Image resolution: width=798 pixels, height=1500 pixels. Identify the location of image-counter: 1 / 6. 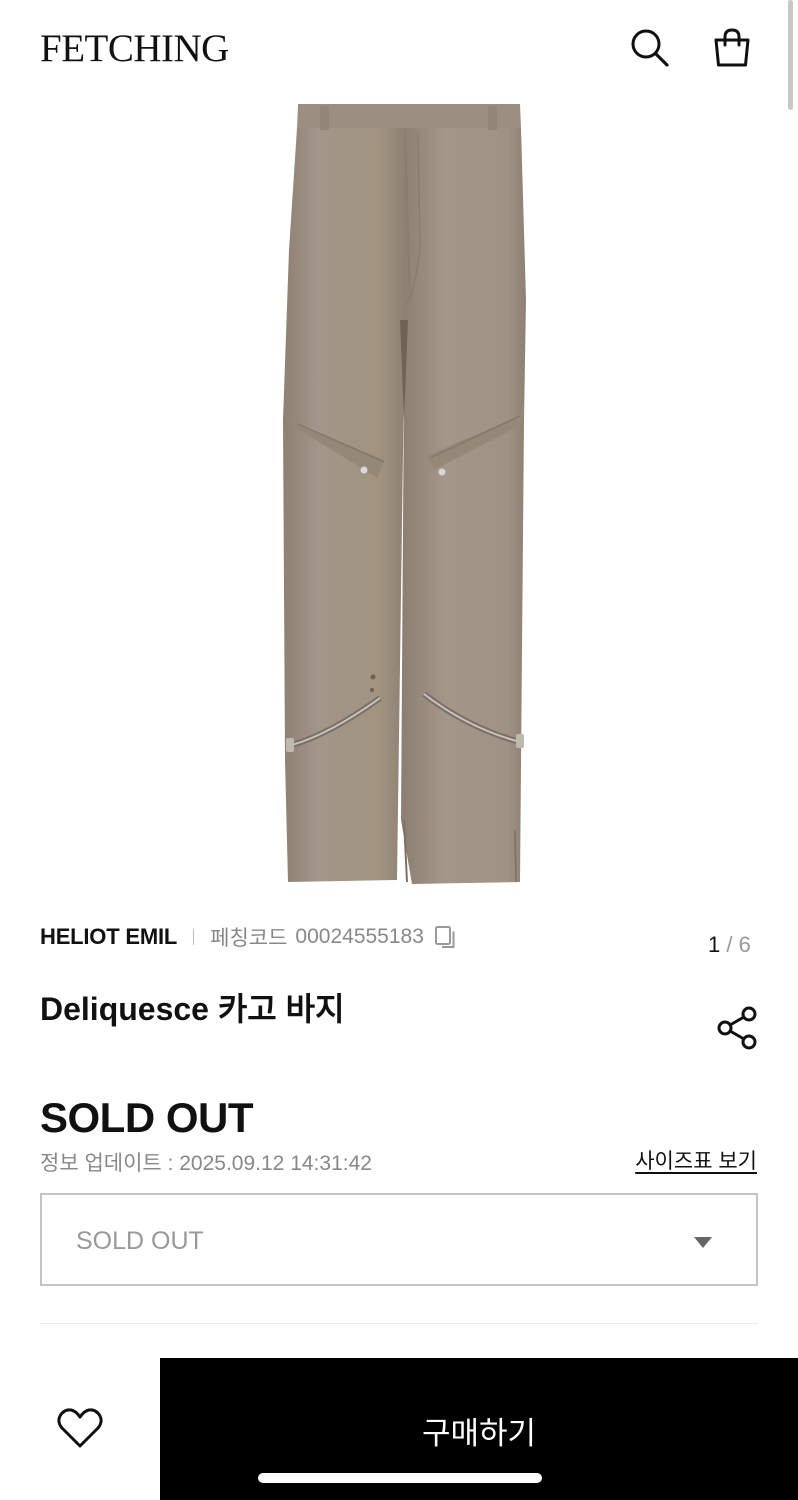
(729, 945).